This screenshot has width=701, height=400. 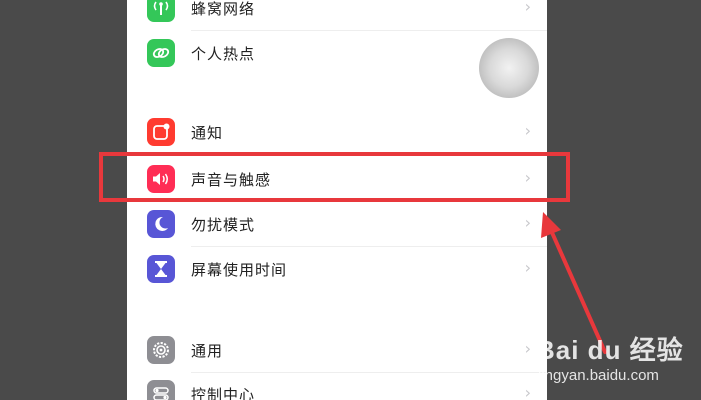 What do you see at coordinates (161, 132) in the screenshot?
I see `notification-icon` at bounding box center [161, 132].